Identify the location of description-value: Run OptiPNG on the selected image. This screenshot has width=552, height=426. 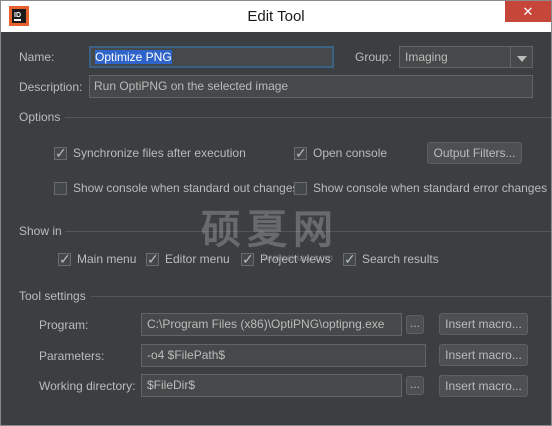
(191, 86).